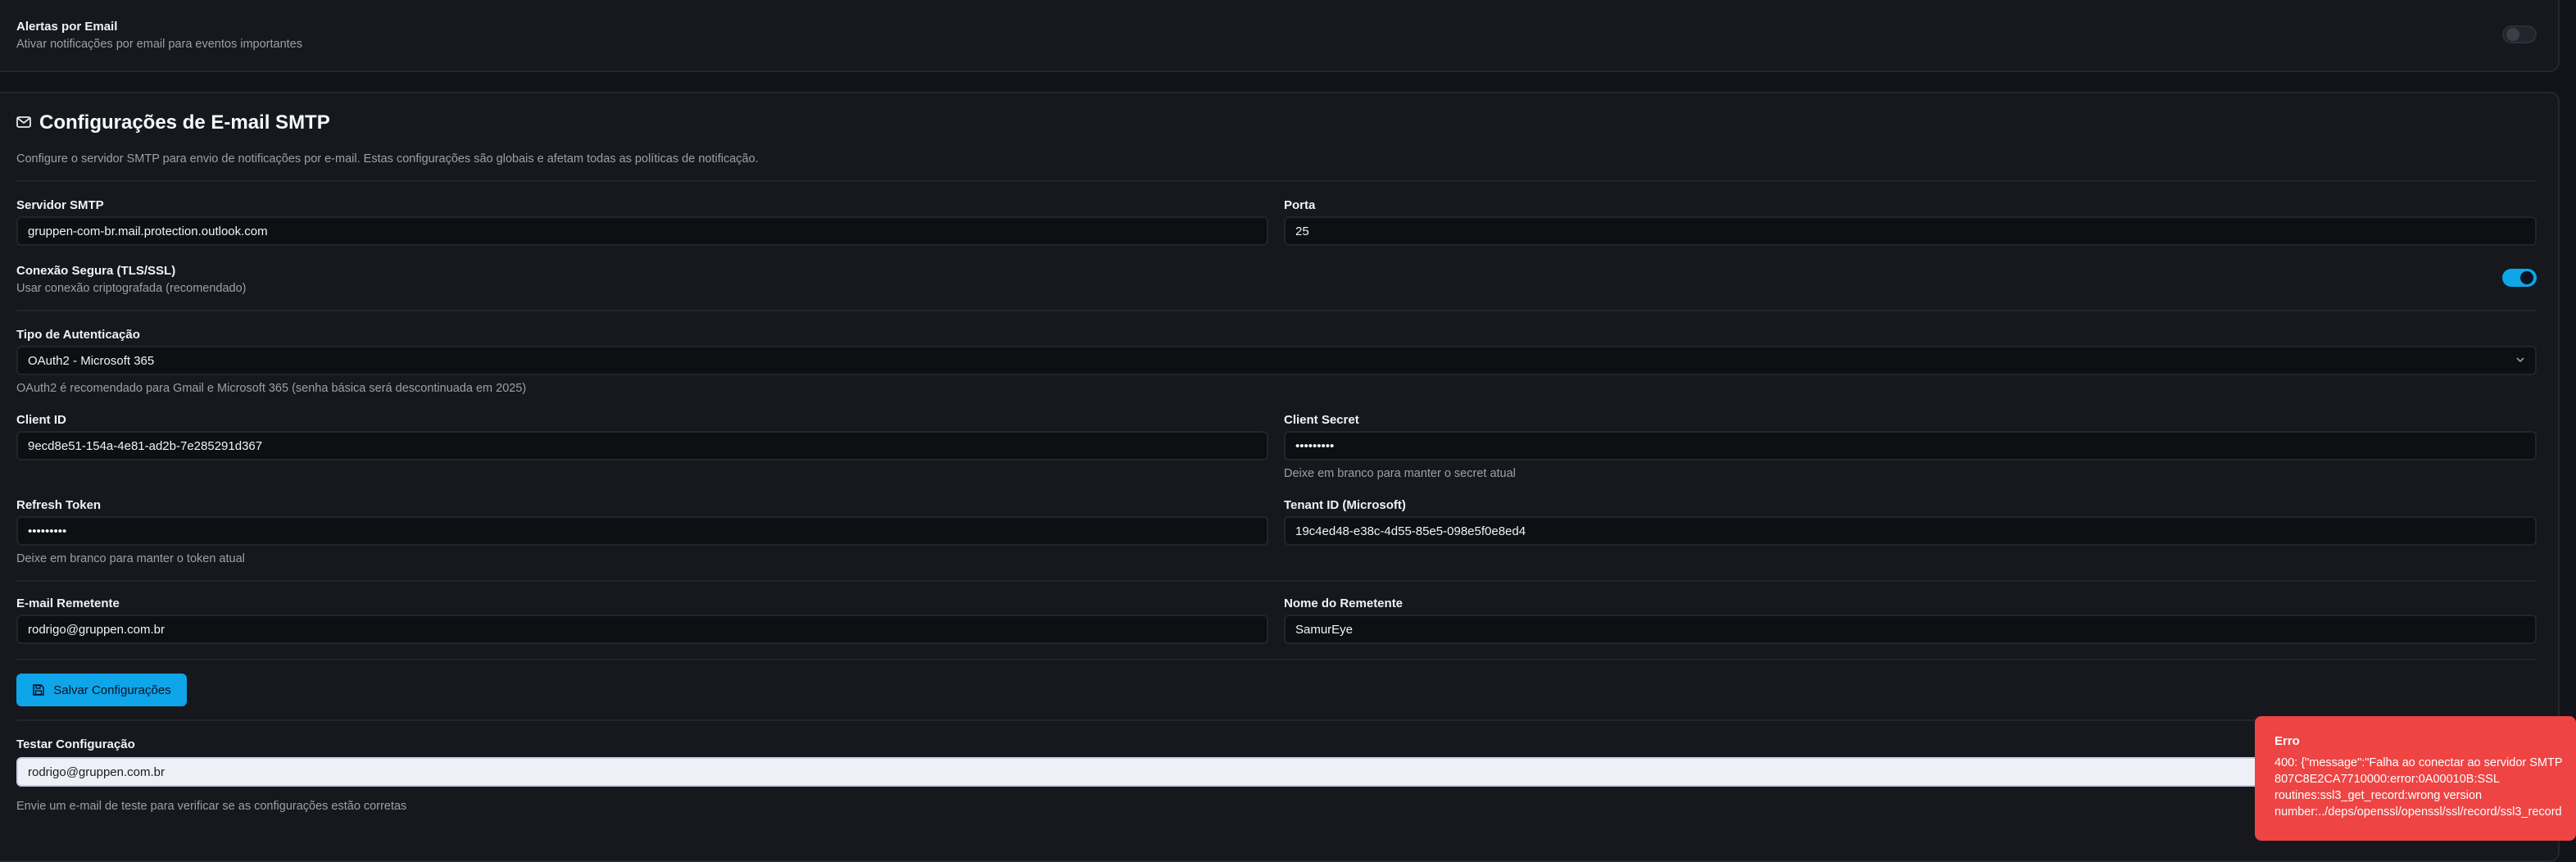  I want to click on email-alerts-title: Alertas por Email, so click(67, 27).